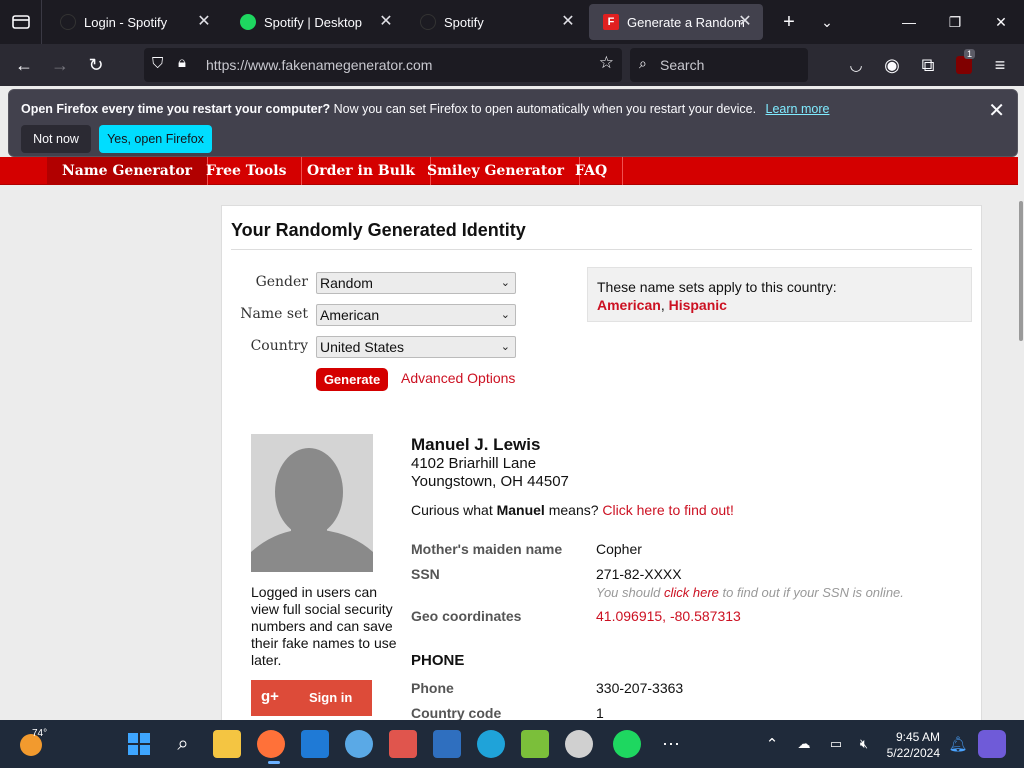 The width and height of the screenshot is (1024, 768). I want to click on minimize-button: —, so click(909, 22).